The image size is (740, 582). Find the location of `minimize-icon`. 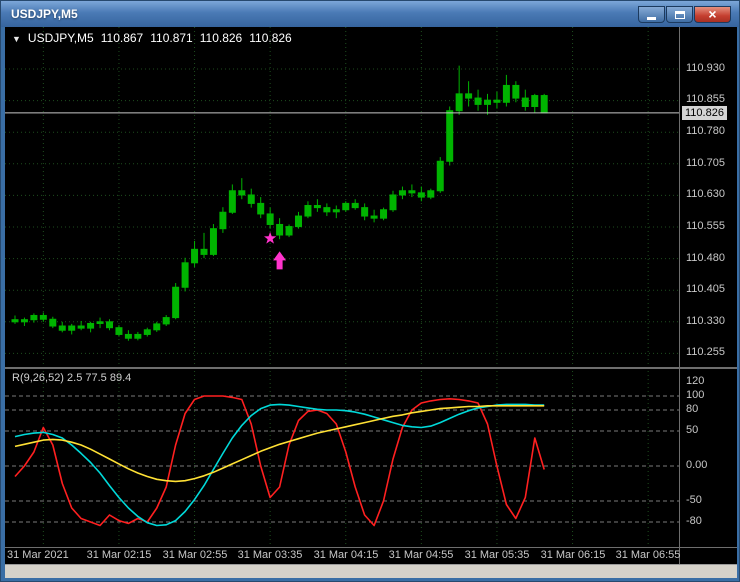

minimize-icon is located at coordinates (651, 18).